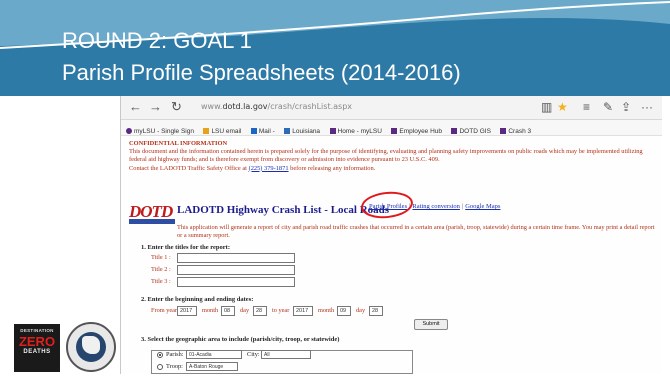  I want to click on parish-select: 01-Acadia, so click(214, 354).